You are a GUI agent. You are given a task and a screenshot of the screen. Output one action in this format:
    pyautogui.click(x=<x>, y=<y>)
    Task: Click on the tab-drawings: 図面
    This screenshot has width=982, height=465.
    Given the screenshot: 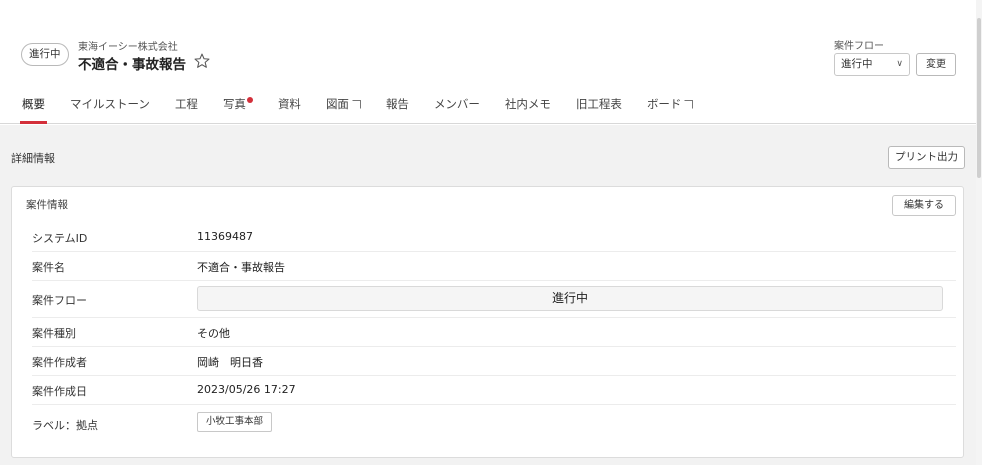 What is the action you would take?
    pyautogui.click(x=343, y=109)
    